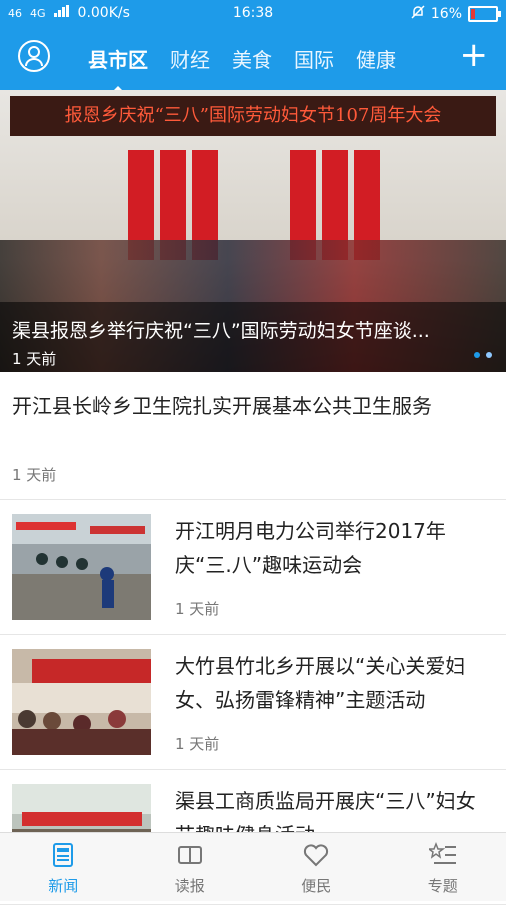 The height and width of the screenshot is (905, 506). What do you see at coordinates (446, 14) in the screenshot?
I see `battery-percent: 16%` at bounding box center [446, 14].